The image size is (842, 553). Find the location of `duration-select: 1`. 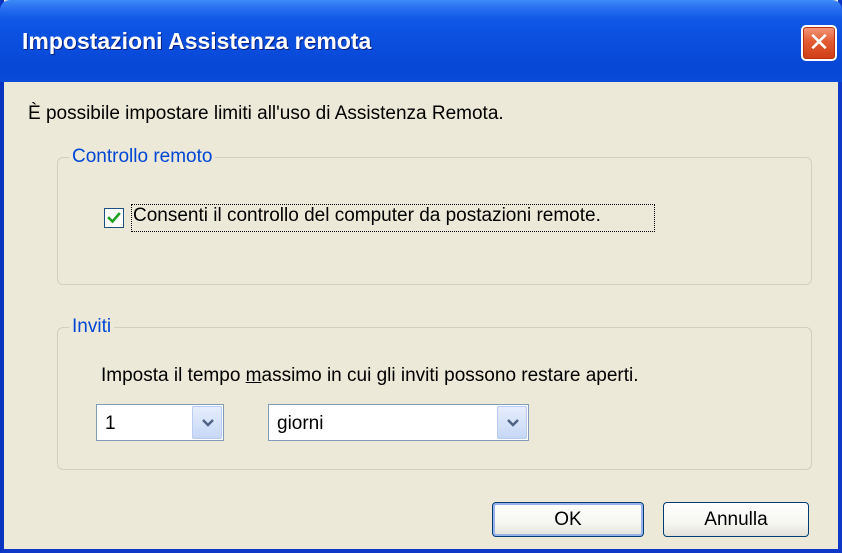

duration-select: 1 is located at coordinates (160, 422).